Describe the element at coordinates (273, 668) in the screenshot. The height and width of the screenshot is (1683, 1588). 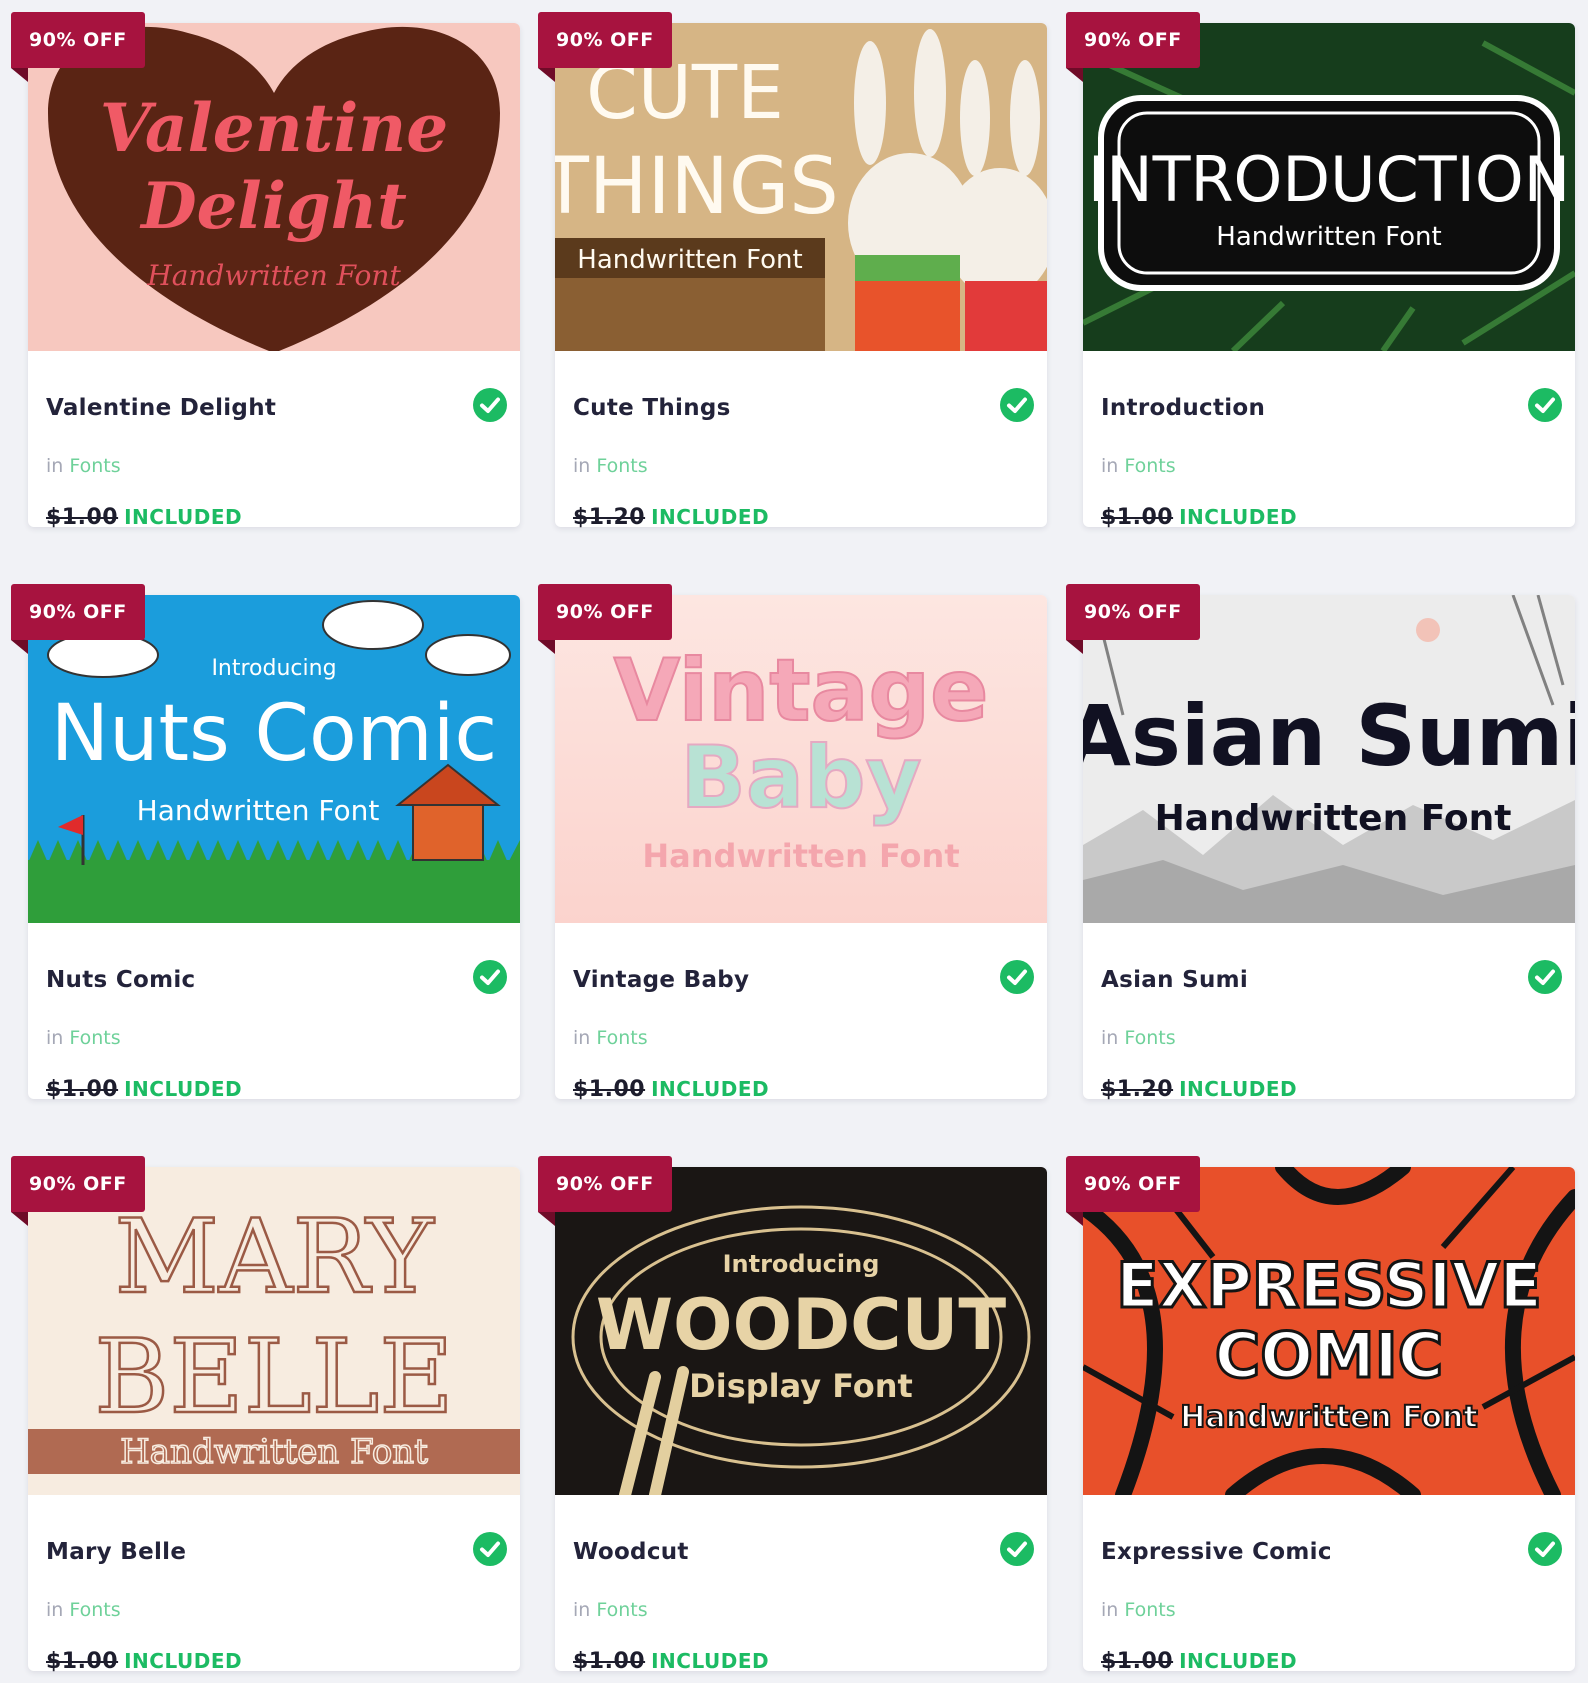
I see `thumb-intro: Introducing` at that location.